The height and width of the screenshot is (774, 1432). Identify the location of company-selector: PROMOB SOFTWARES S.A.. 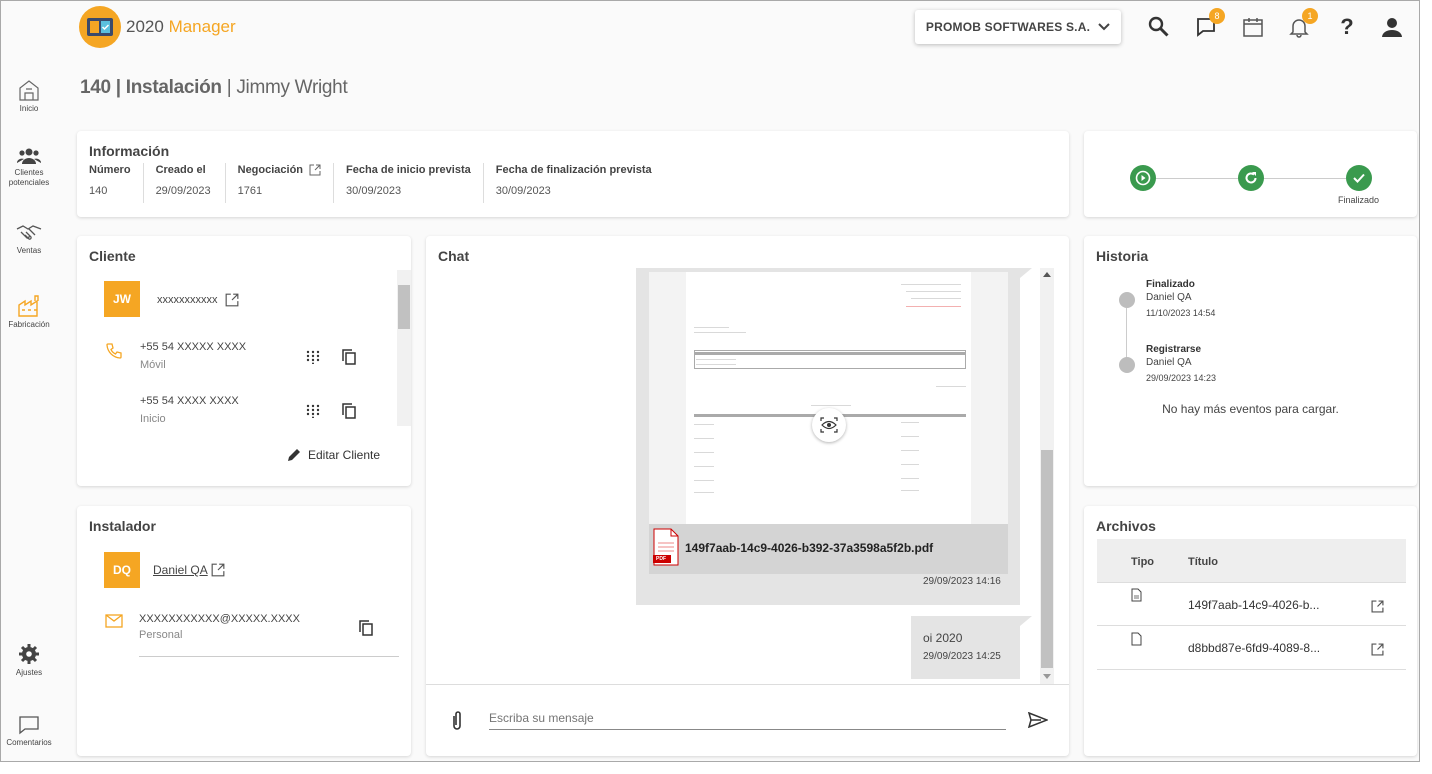
(1018, 27).